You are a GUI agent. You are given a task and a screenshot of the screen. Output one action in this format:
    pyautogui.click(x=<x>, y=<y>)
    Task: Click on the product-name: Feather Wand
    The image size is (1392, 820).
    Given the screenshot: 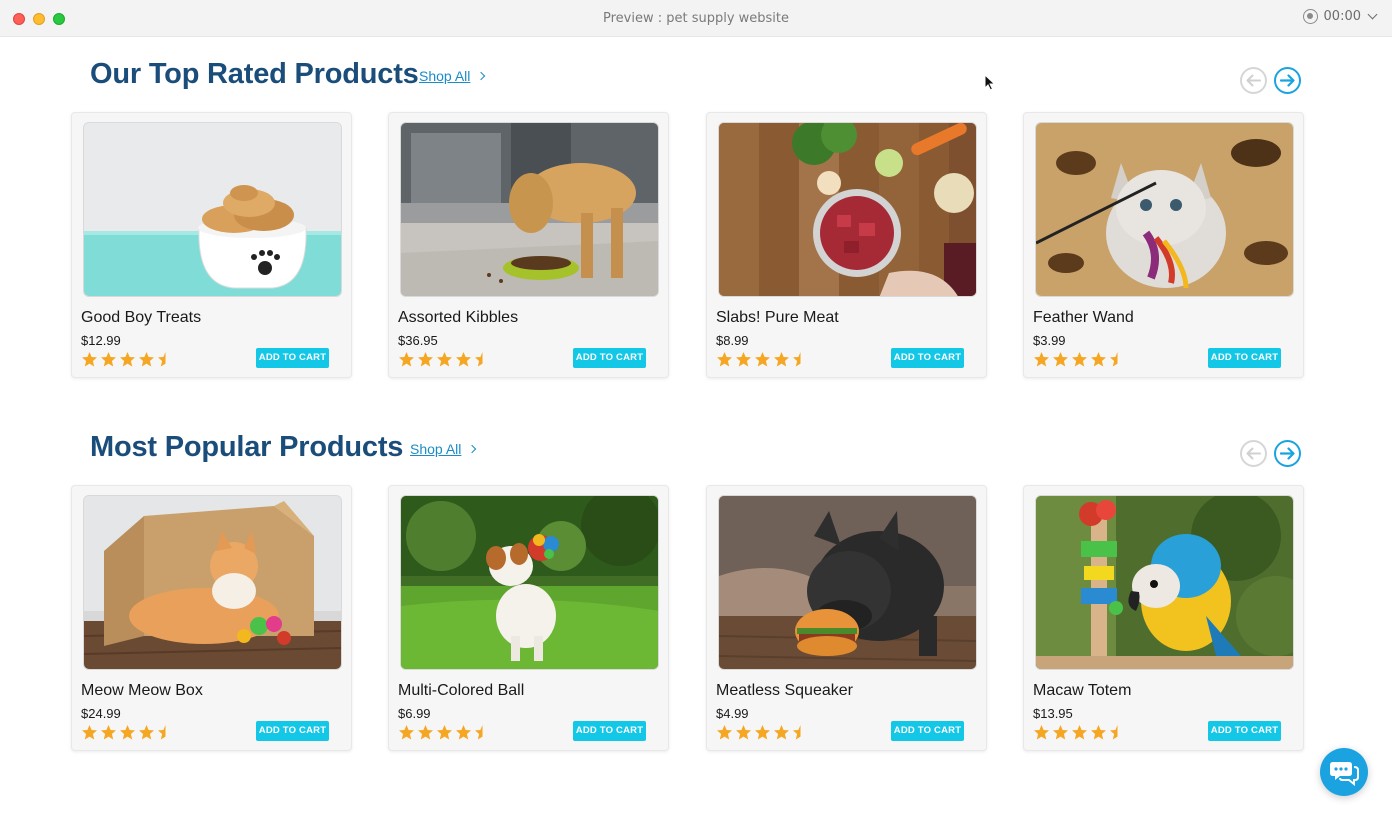 What is the action you would take?
    pyautogui.click(x=1083, y=318)
    